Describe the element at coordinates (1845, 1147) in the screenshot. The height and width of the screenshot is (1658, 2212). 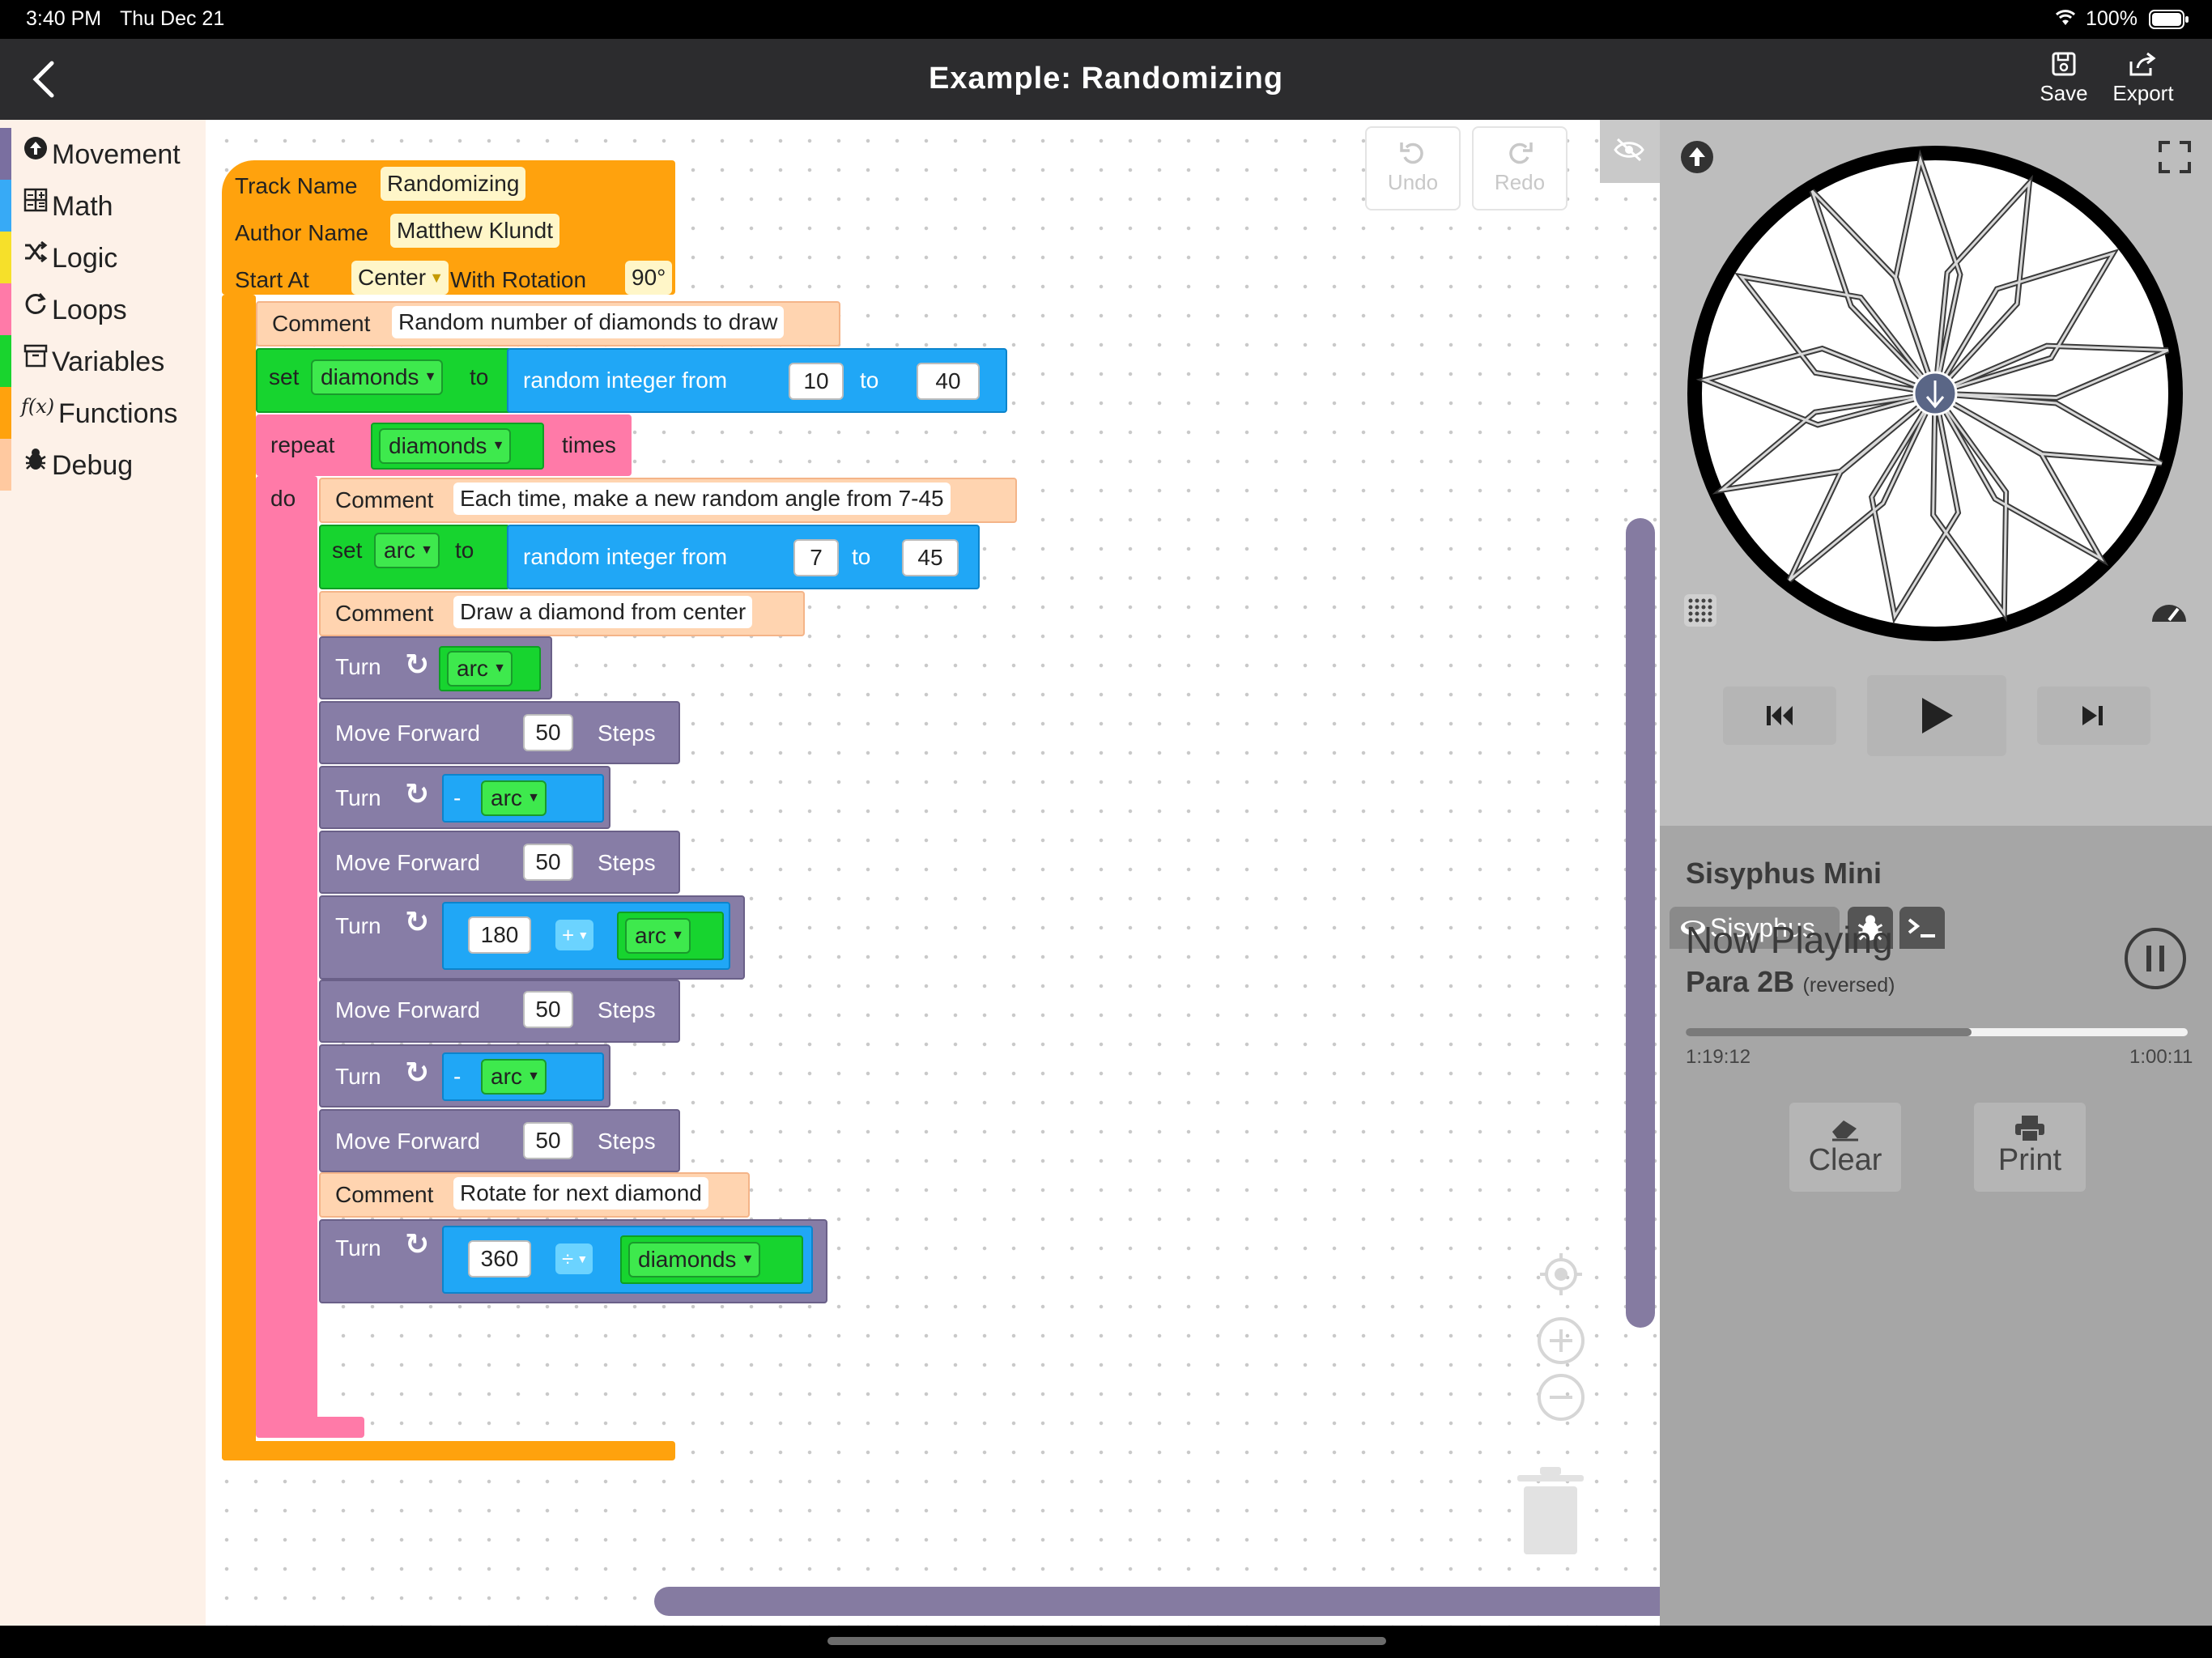
I see `clear-button: Clear` at that location.